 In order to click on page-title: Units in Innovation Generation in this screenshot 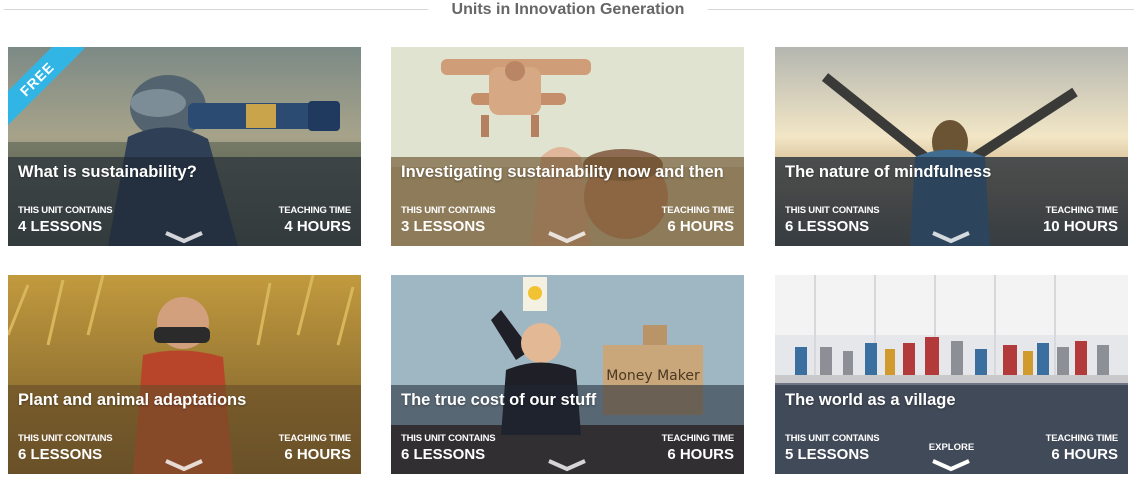, I will do `click(568, 9)`.